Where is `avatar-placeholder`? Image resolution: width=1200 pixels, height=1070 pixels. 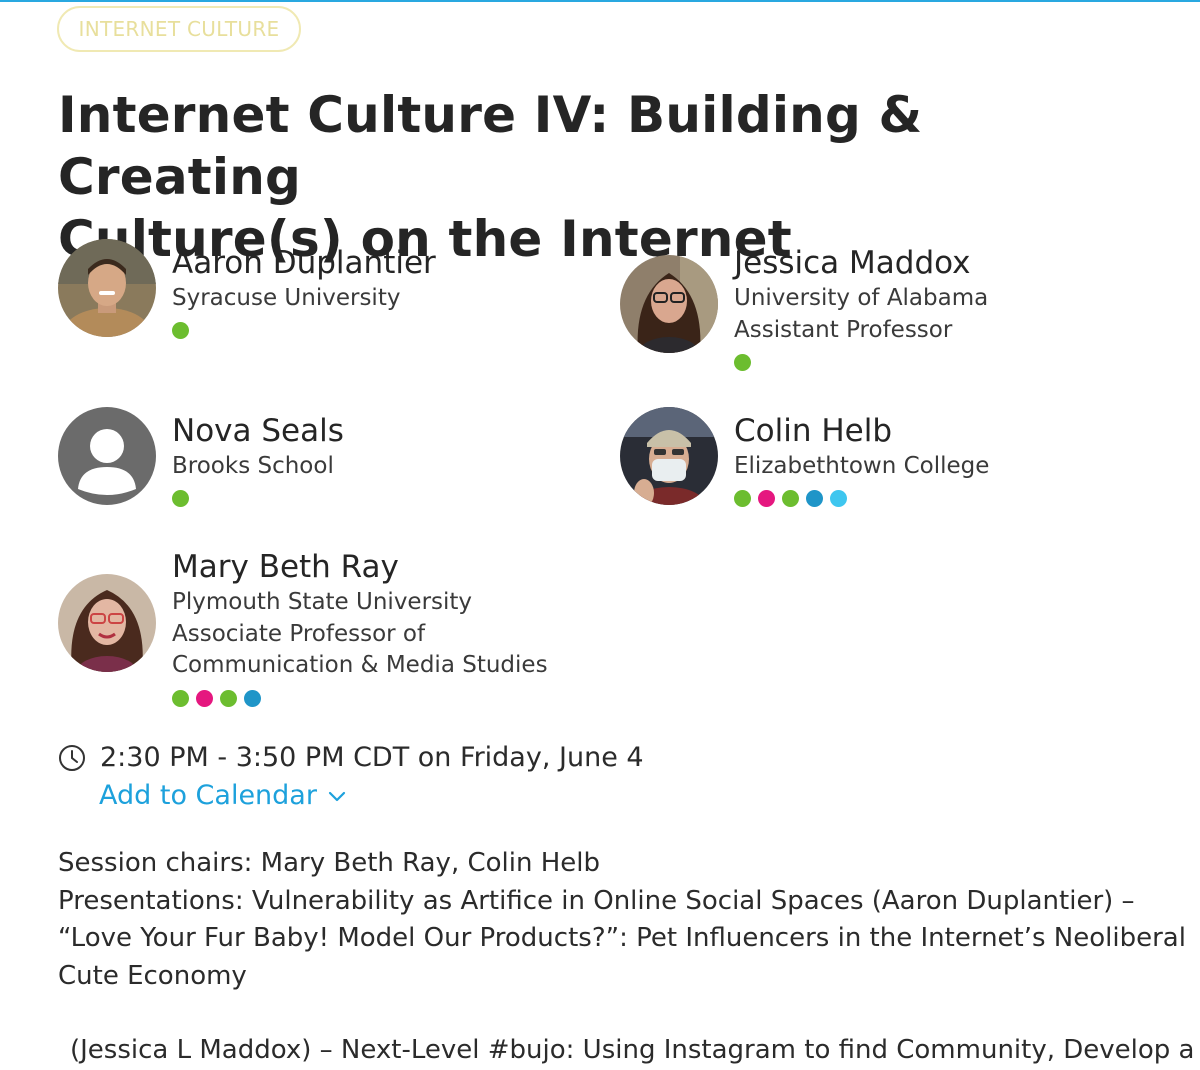
avatar-placeholder is located at coordinates (107, 456).